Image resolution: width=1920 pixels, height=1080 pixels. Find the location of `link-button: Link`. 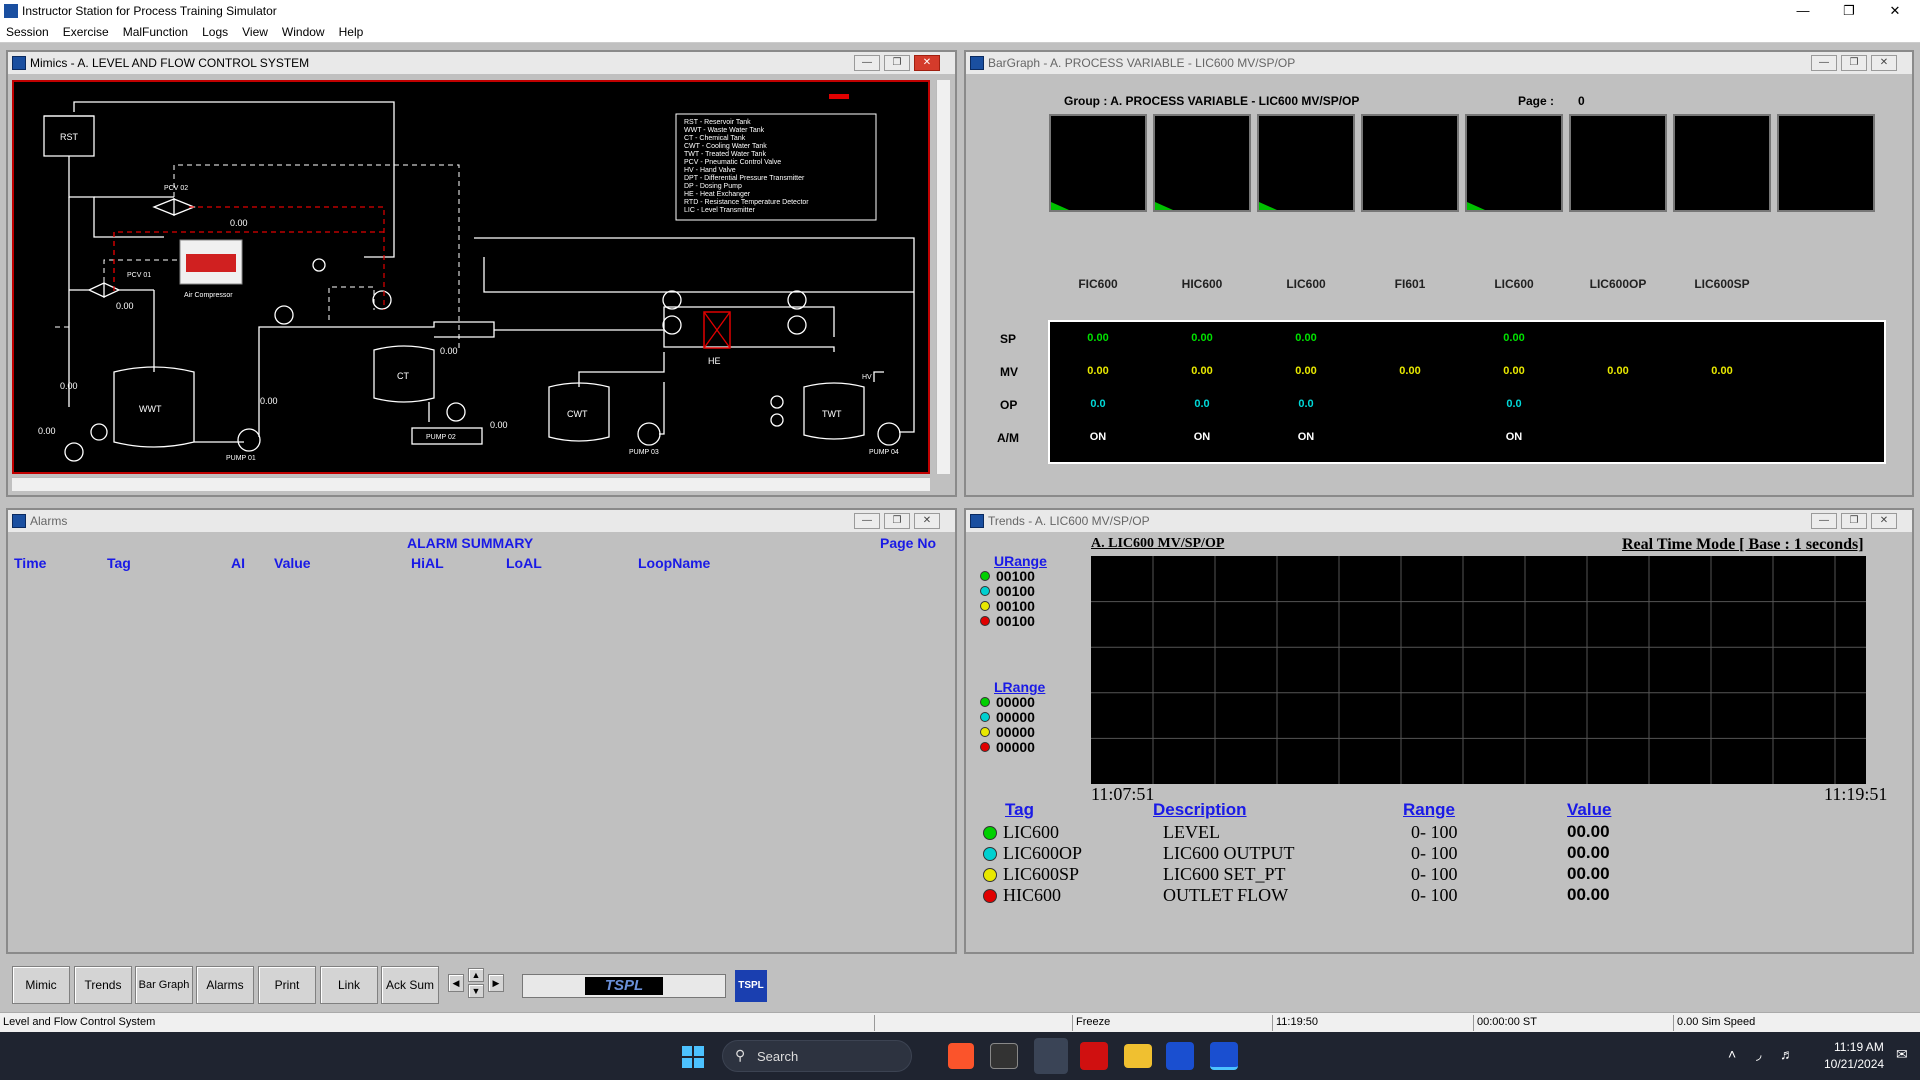

link-button: Link is located at coordinates (349, 985).